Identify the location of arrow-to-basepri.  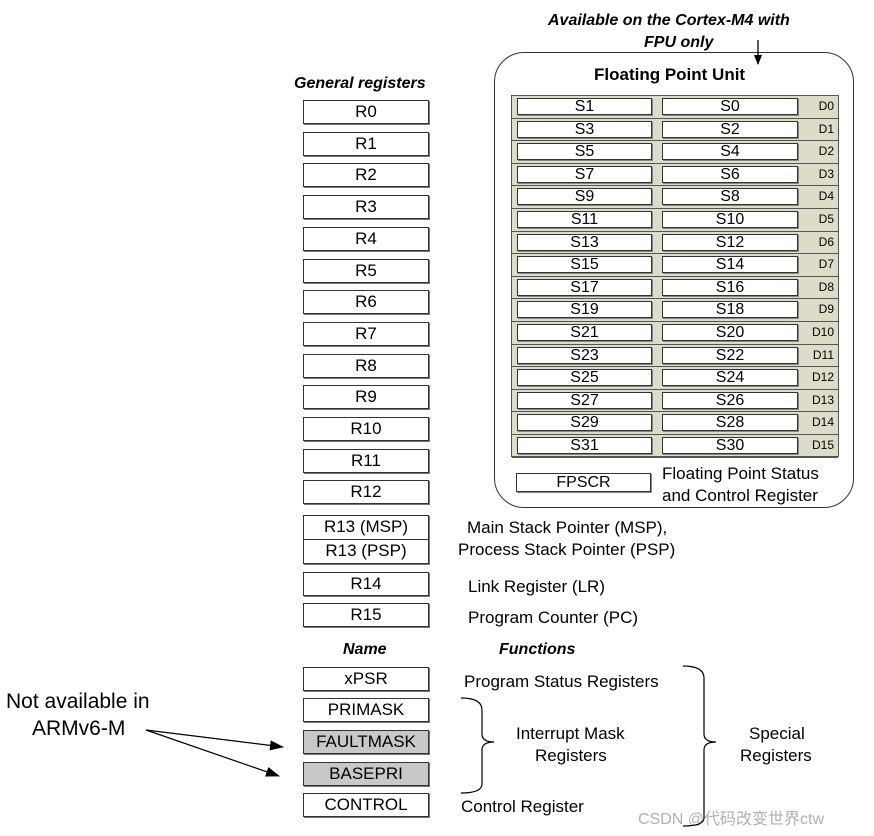
(212, 753).